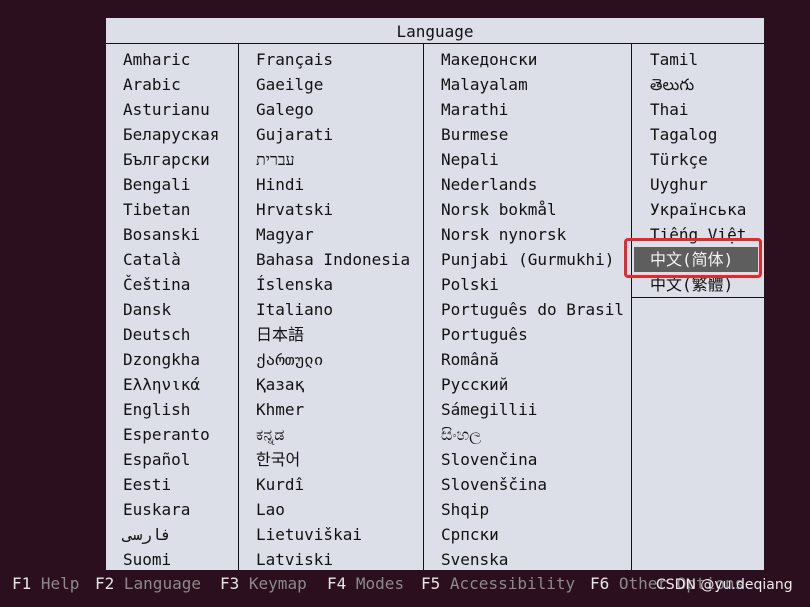  Describe the element at coordinates (489, 59) in the screenshot. I see `language-option: Македонски` at that location.